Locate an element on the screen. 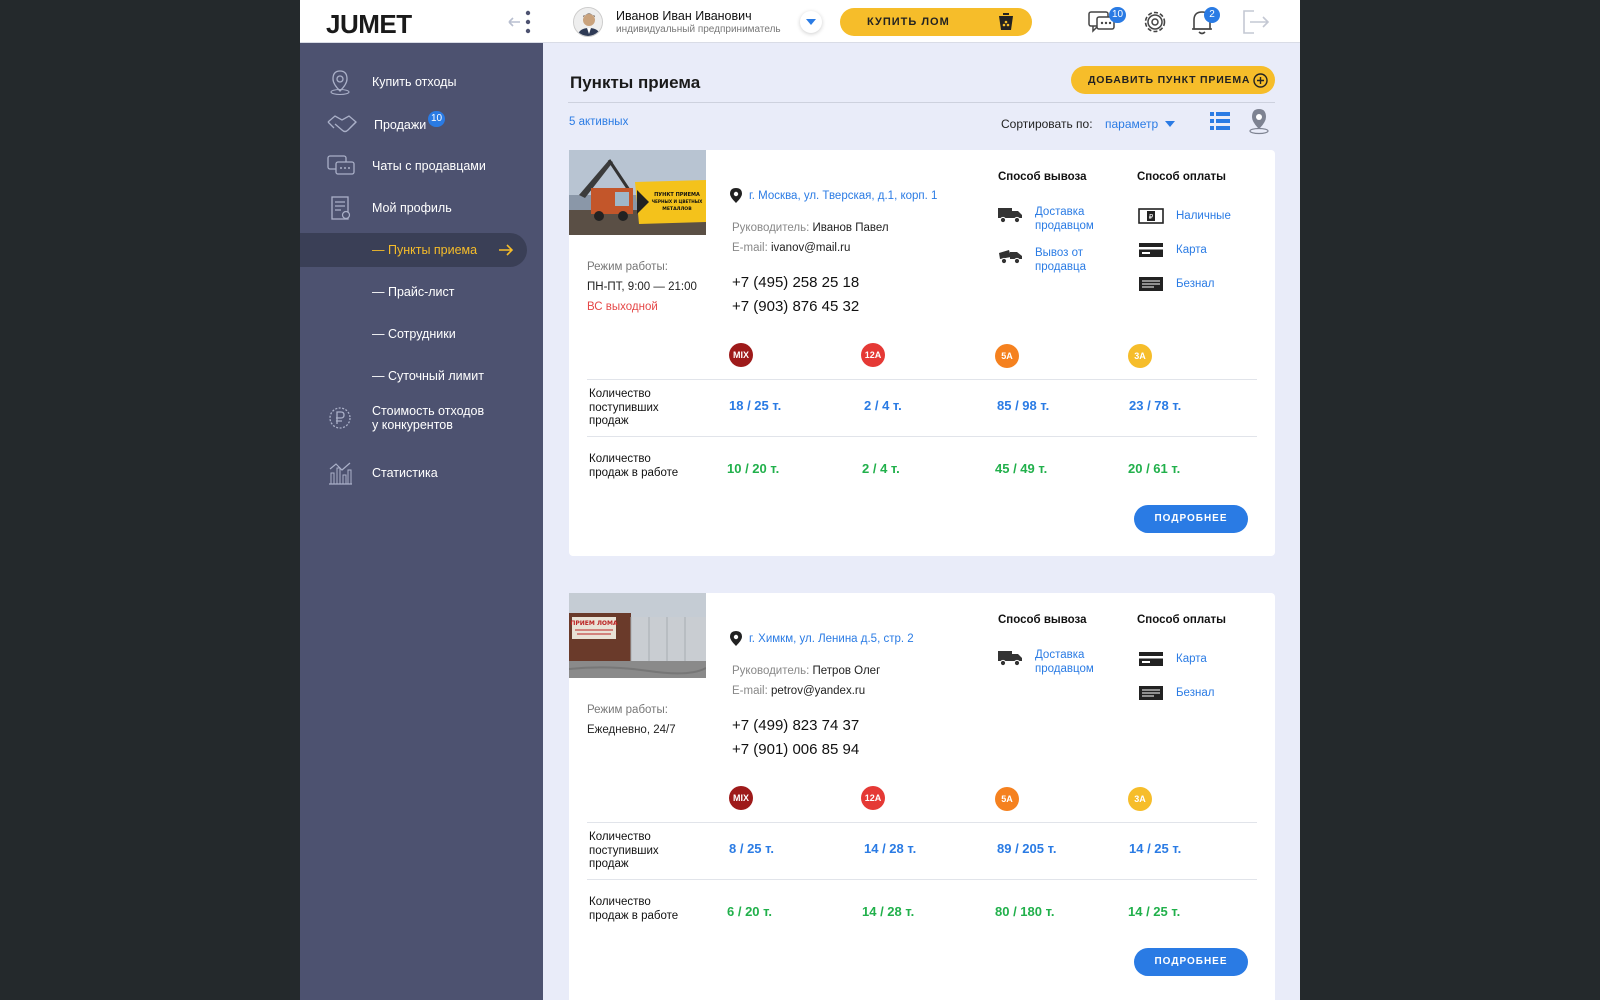 The height and width of the screenshot is (1000, 1600). sort-label: Сортировать по: is located at coordinates (1047, 124).